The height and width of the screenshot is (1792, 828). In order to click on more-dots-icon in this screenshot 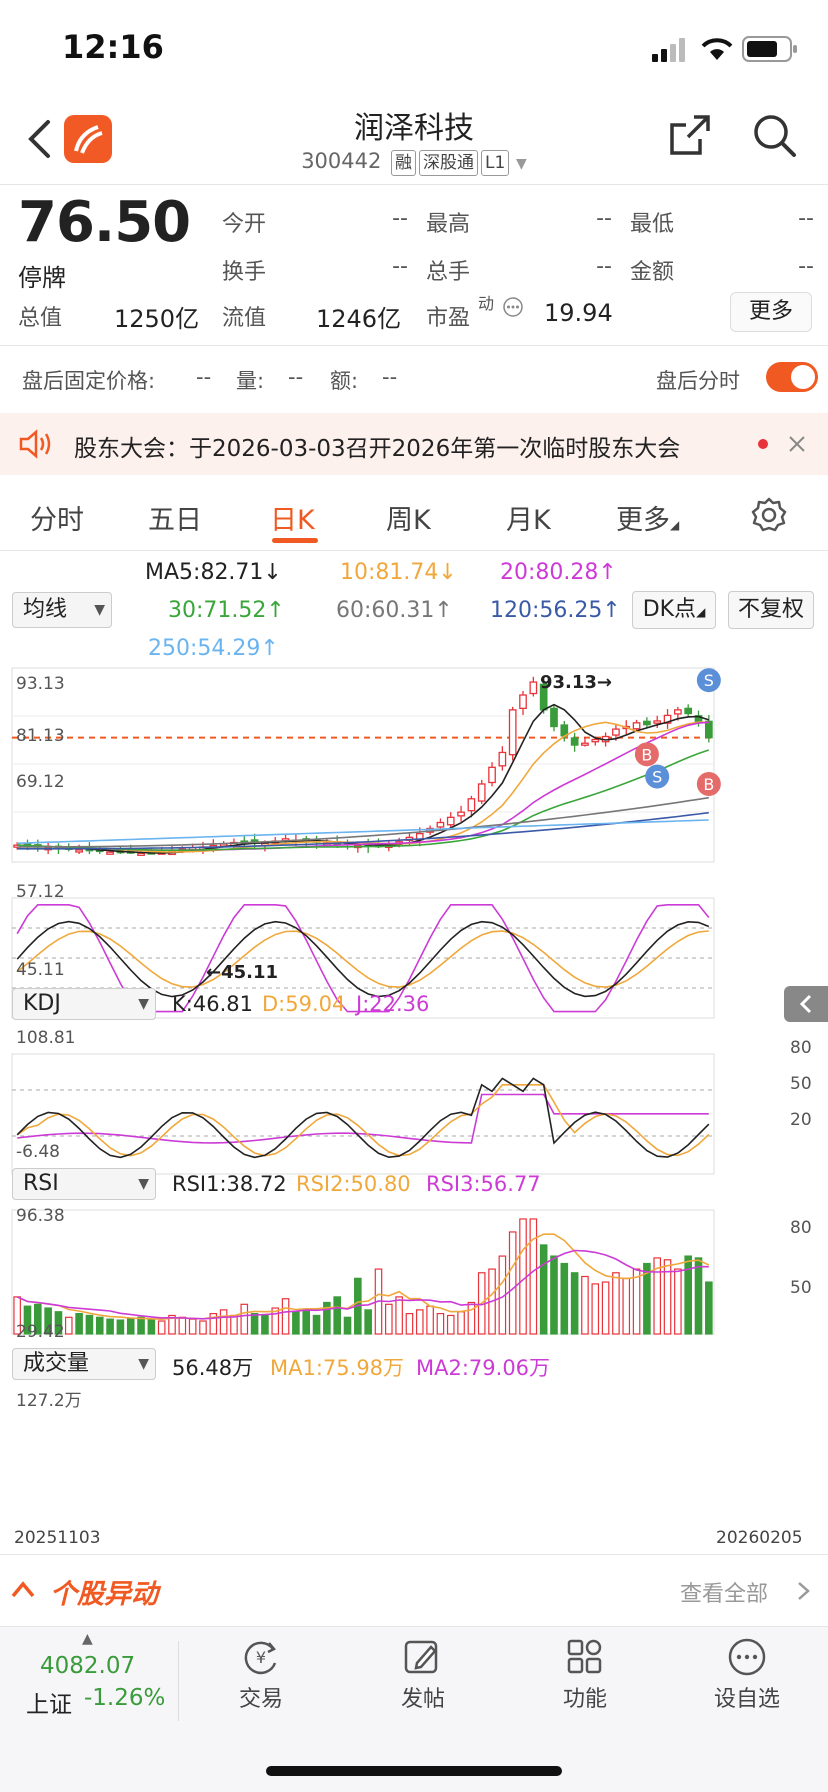, I will do `click(513, 307)`.